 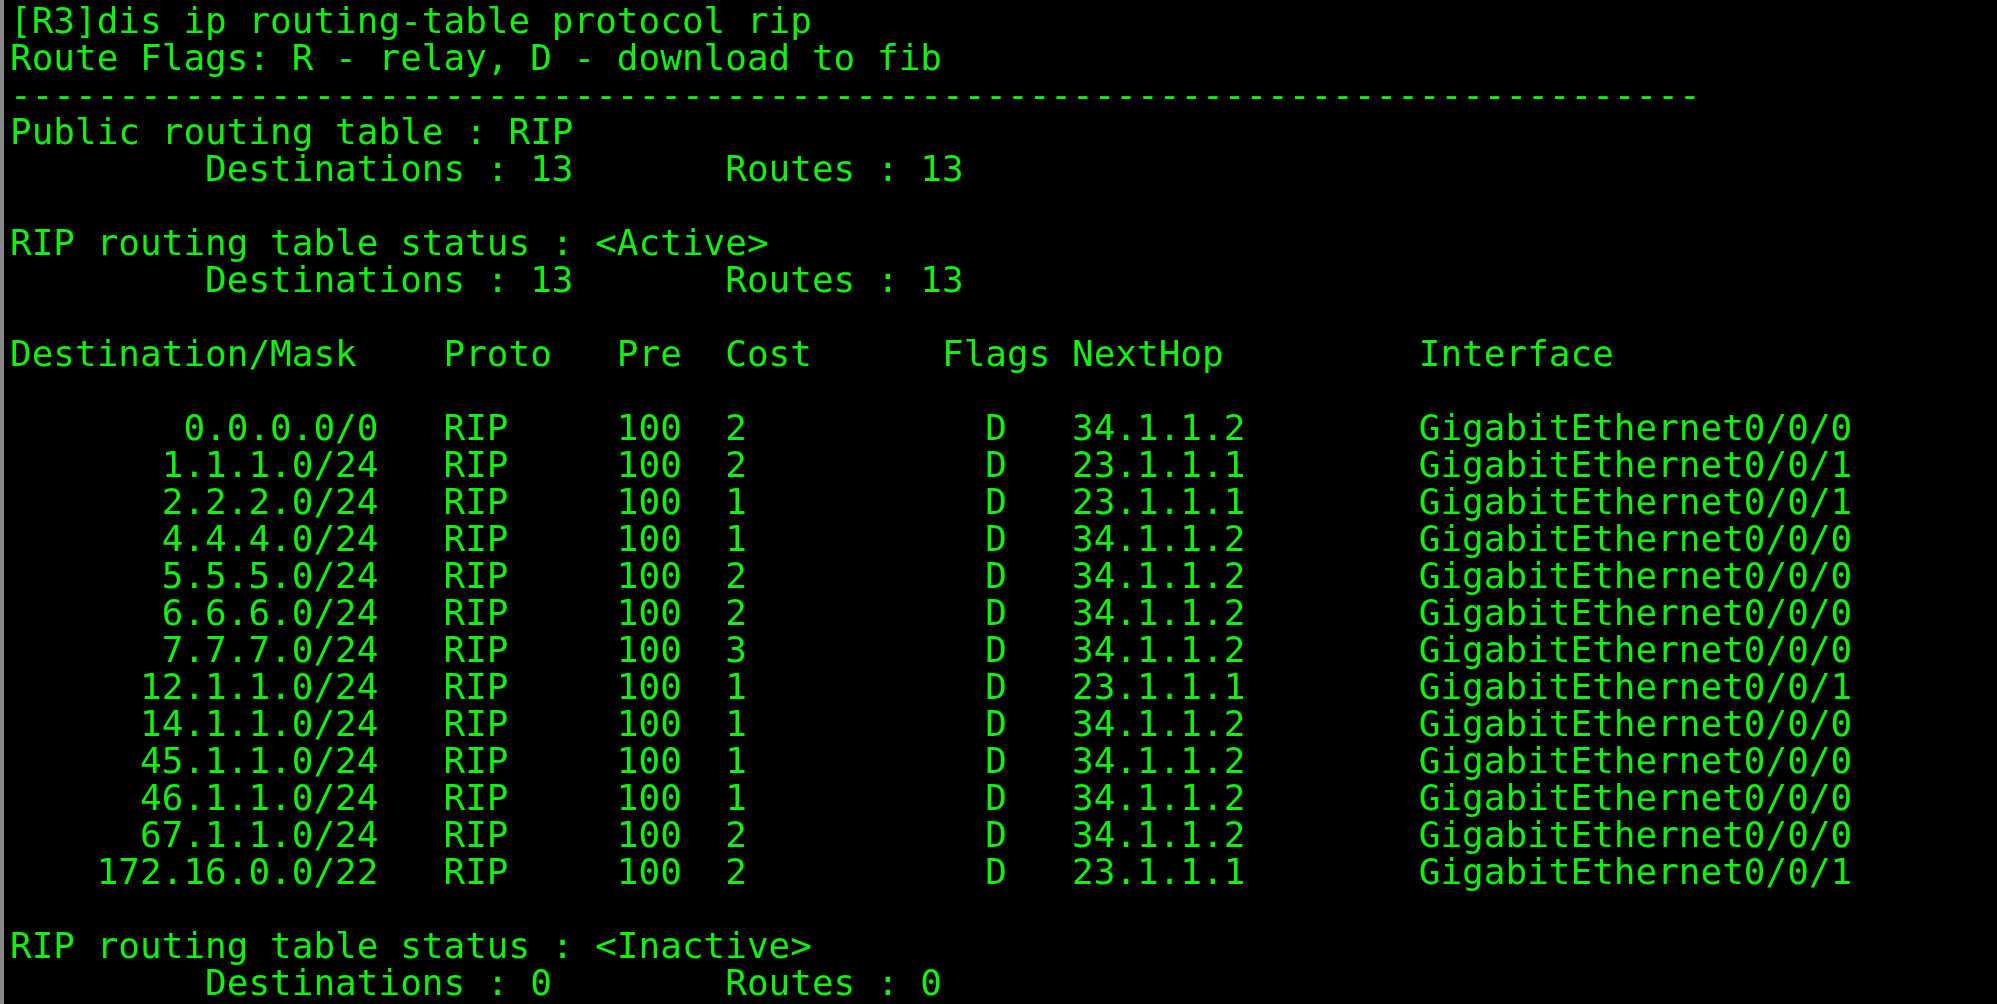 I want to click on destinations-count: Destinations : 0, so click(x=379, y=982).